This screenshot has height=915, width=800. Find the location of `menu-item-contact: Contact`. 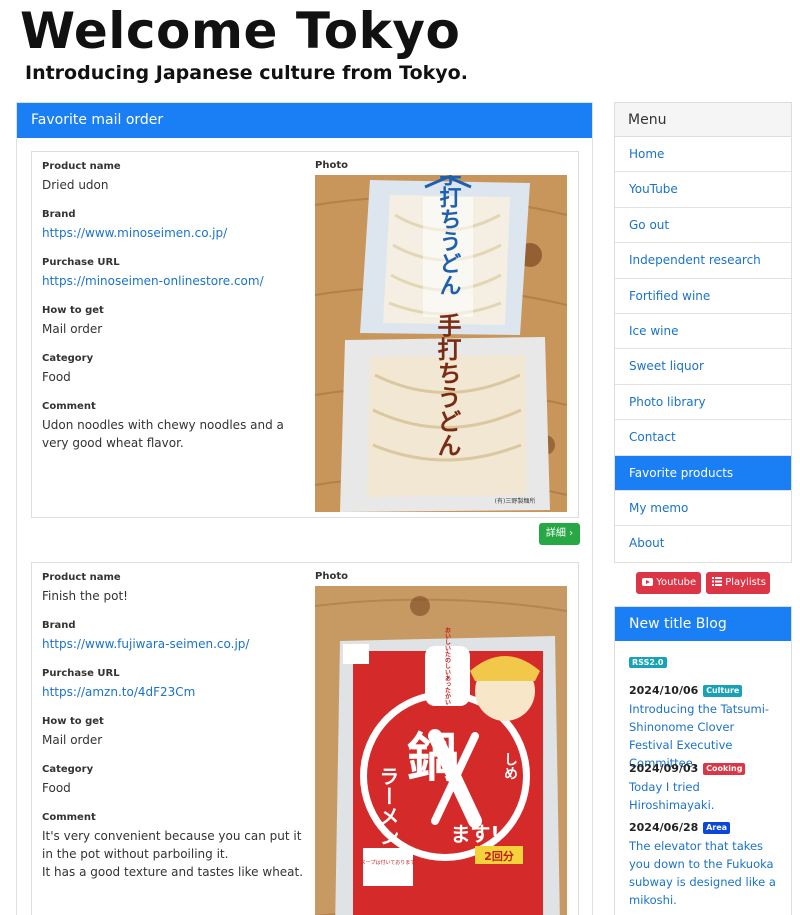

menu-item-contact: Contact is located at coordinates (703, 438).